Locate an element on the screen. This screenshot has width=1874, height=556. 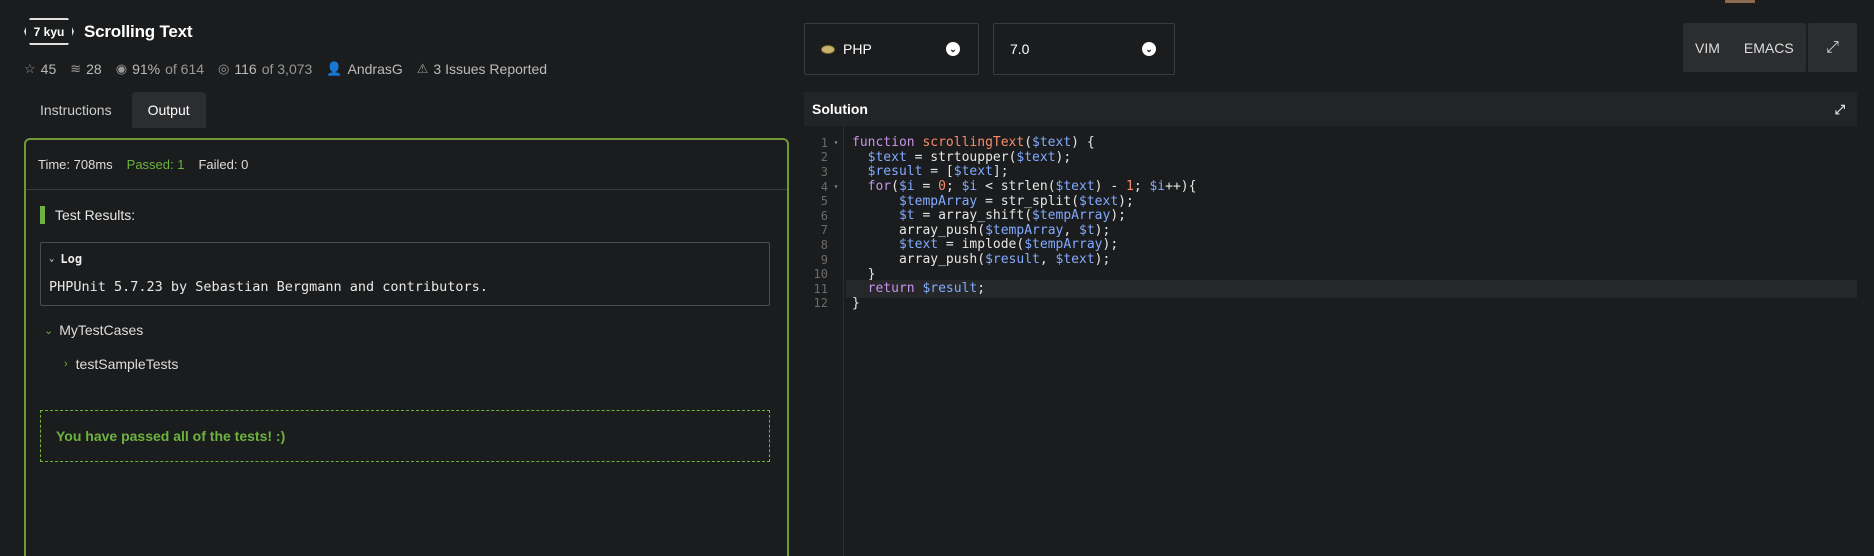
chevron-right-icon: › is located at coordinates (66, 364).